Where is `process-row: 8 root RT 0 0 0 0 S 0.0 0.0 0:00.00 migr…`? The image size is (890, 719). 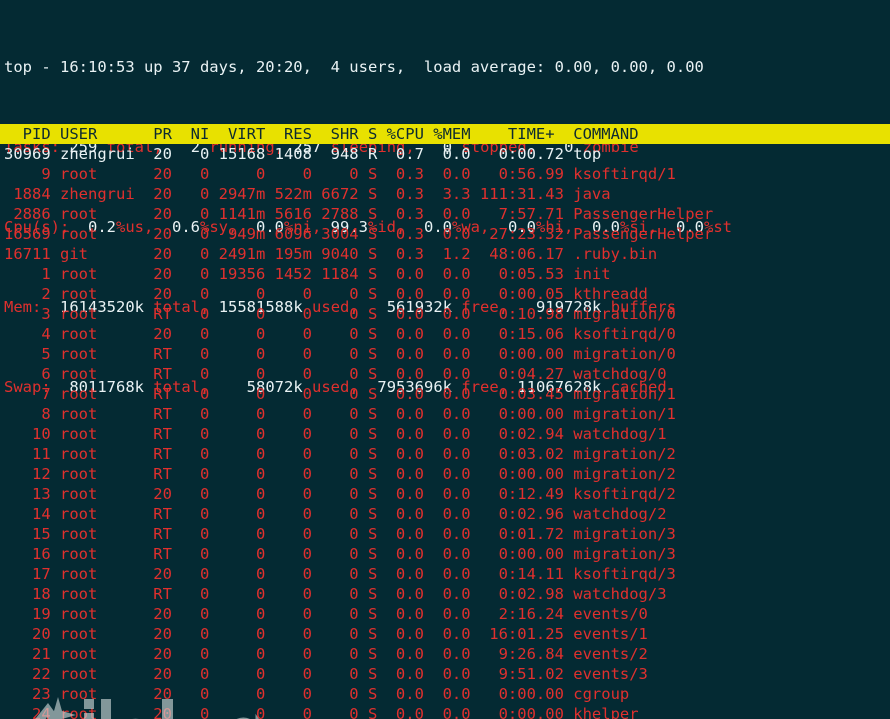 process-row: 8 root RT 0 0 0 0 S 0.0 0.0 0:00.00 migr… is located at coordinates (447, 414).